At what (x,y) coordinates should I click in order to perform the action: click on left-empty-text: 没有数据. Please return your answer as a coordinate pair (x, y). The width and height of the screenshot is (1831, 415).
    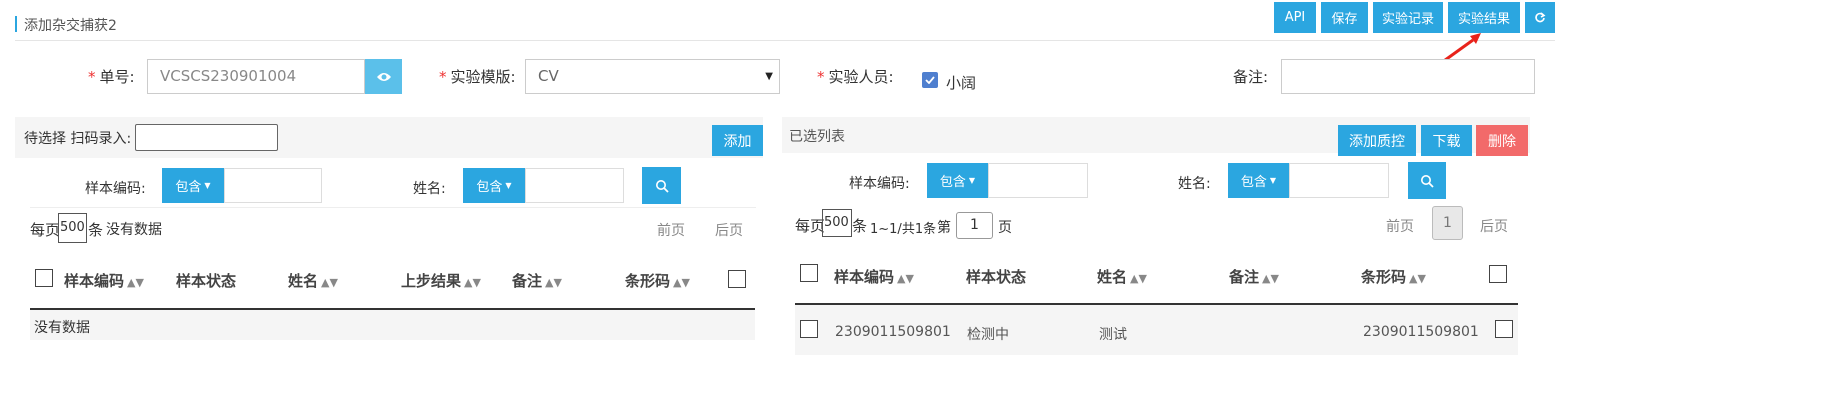
    Looking at the image, I should click on (62, 328).